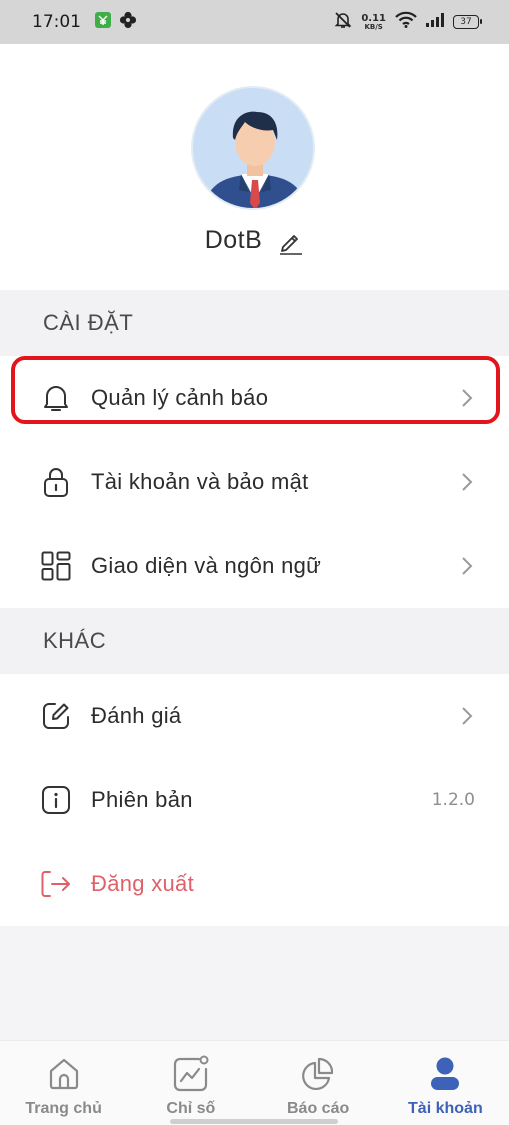 This screenshot has width=509, height=1125. I want to click on tab-account: Tài khoản, so click(445, 1083).